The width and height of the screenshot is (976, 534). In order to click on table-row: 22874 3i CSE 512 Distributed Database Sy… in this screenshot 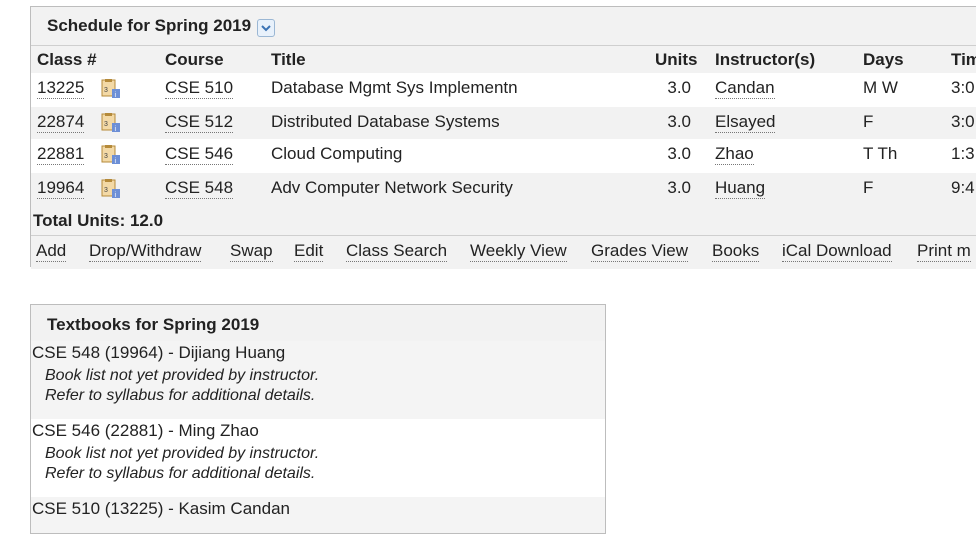, I will do `click(503, 124)`.